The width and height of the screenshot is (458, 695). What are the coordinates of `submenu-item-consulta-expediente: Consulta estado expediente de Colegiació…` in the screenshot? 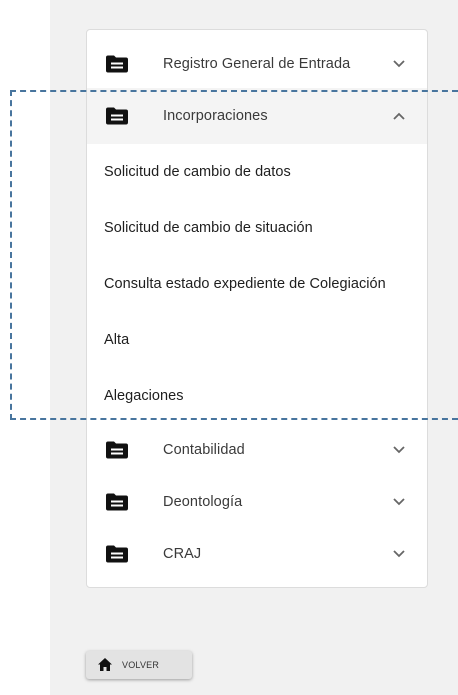 It's located at (257, 284).